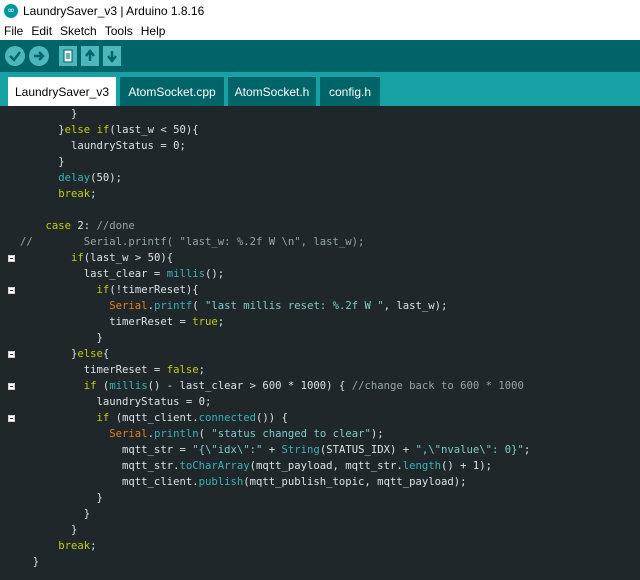 The height and width of the screenshot is (580, 640). What do you see at coordinates (320, 56) in the screenshot?
I see `toolbar` at bounding box center [320, 56].